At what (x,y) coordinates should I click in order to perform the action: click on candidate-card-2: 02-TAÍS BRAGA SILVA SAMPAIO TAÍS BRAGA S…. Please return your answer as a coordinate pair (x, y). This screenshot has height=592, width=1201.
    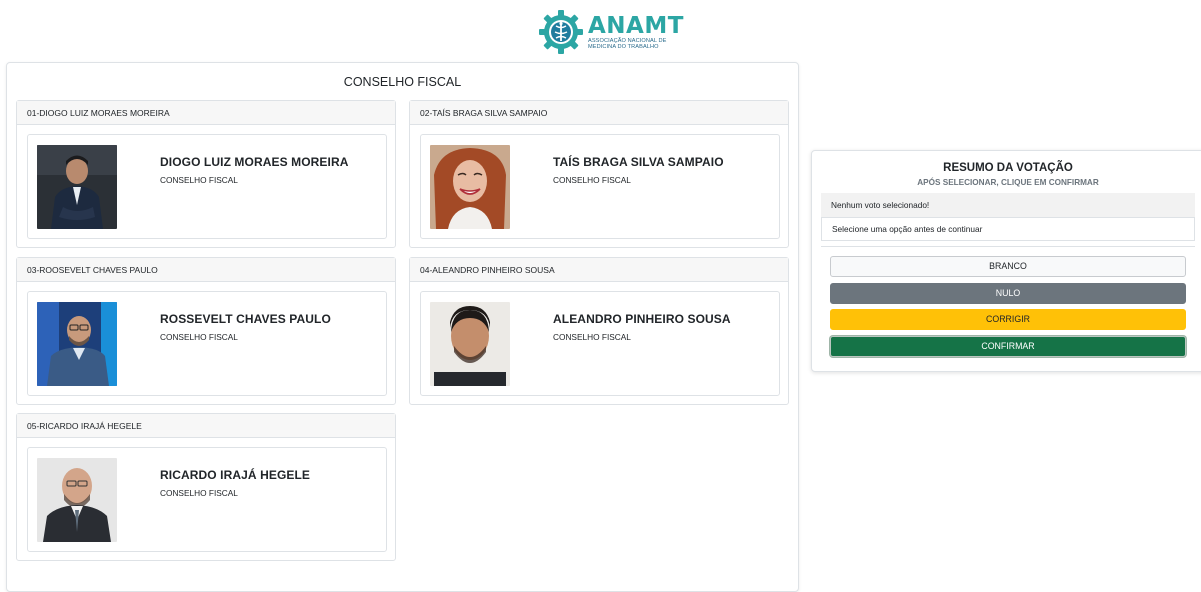
    Looking at the image, I should click on (599, 174).